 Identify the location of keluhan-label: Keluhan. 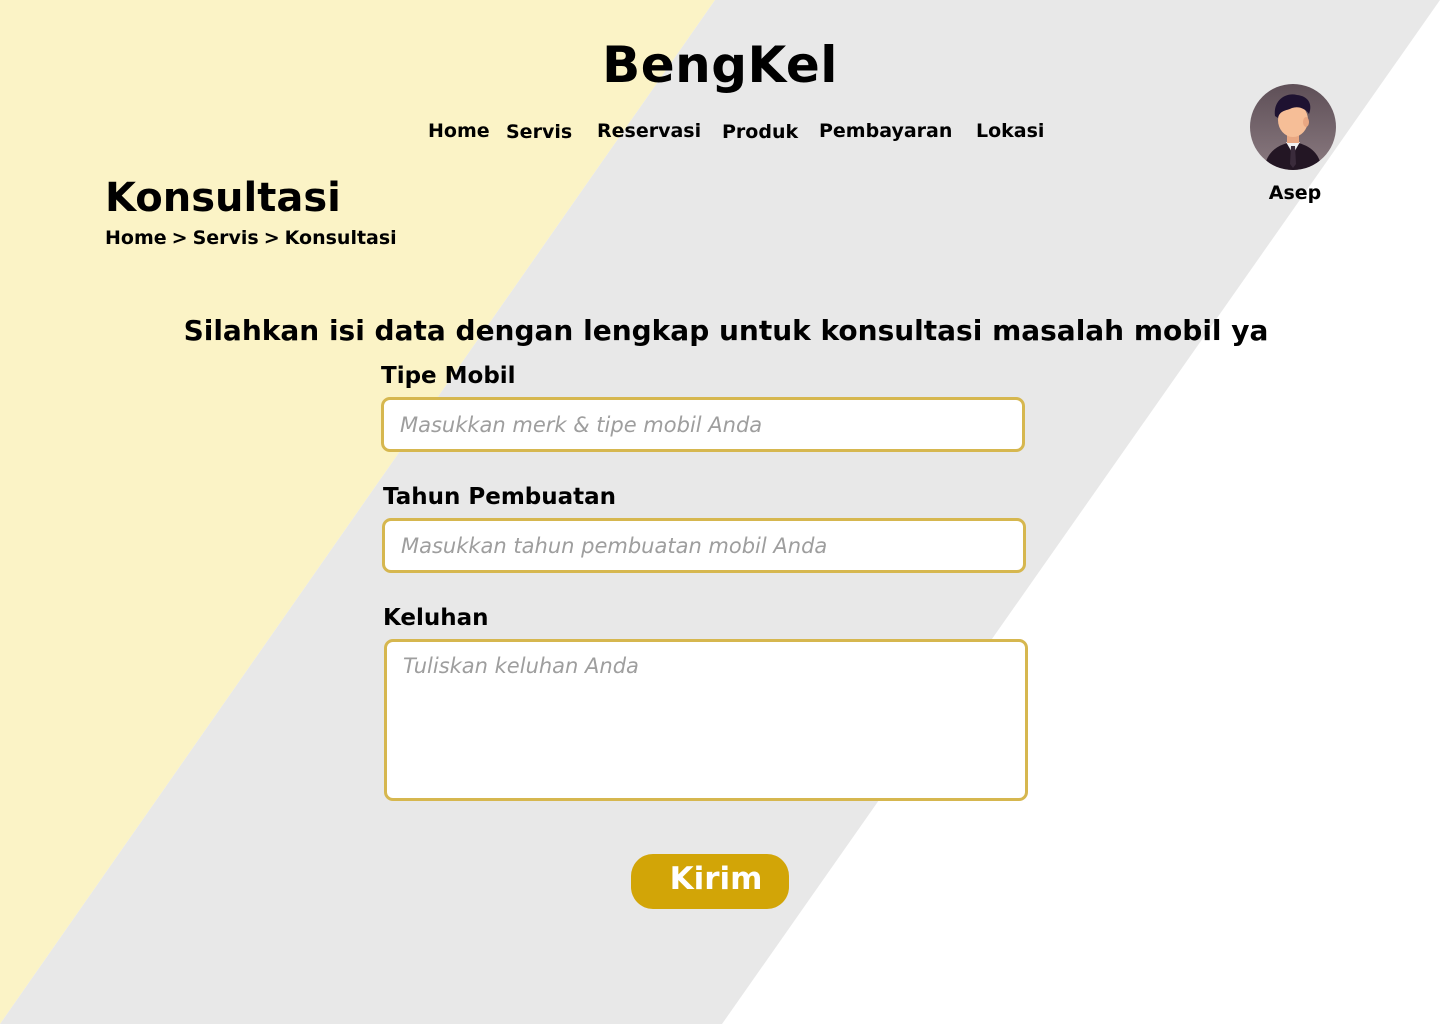
(436, 618).